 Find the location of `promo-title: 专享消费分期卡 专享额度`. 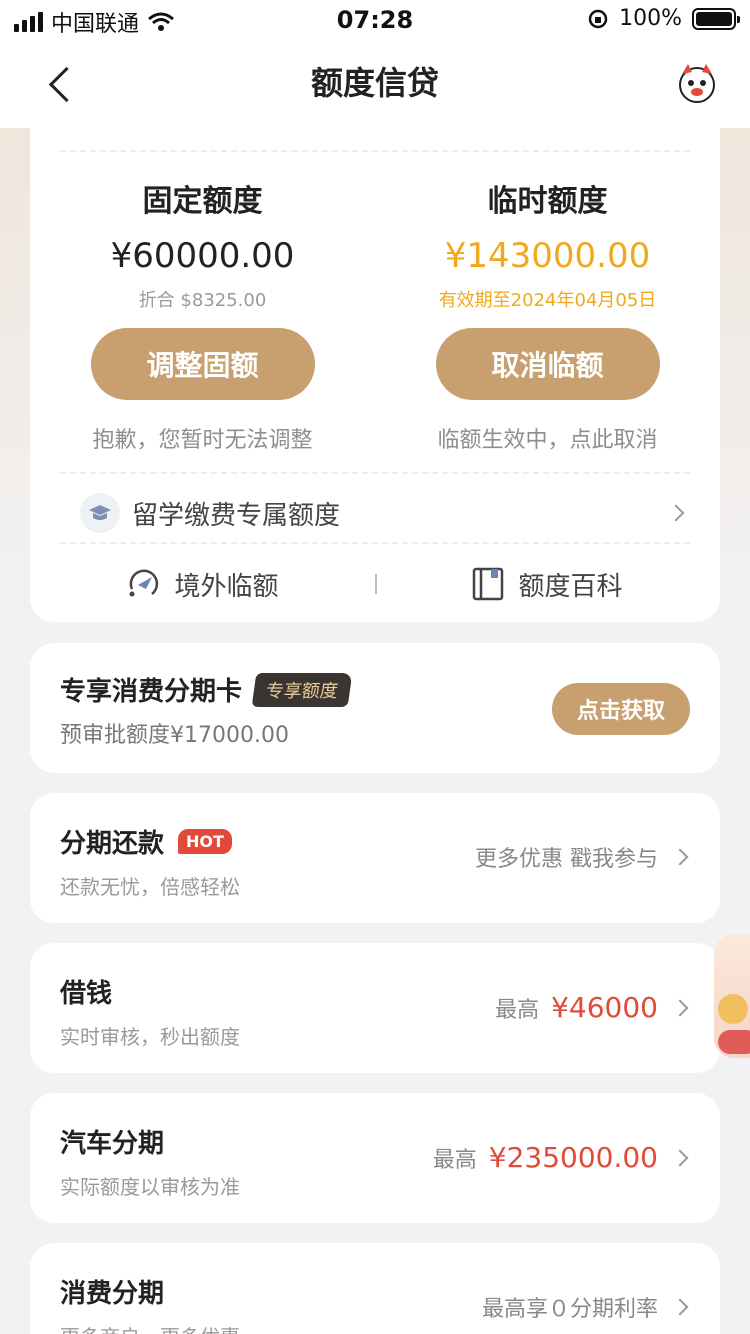

promo-title: 专享消费分期卡 专享额度 is located at coordinates (206, 689).